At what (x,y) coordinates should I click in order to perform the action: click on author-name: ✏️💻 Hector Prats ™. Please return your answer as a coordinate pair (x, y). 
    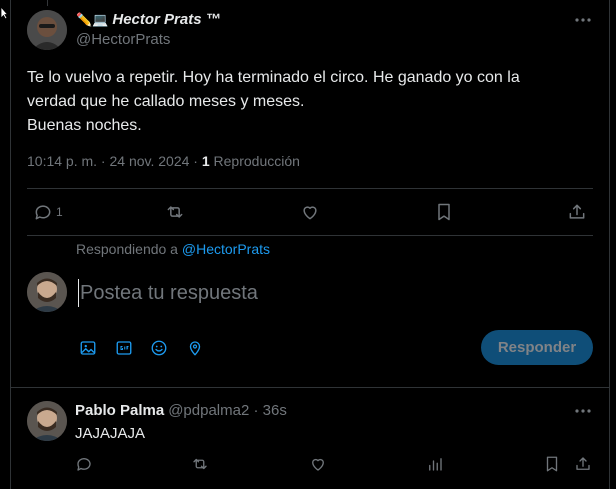
    Looking at the image, I should click on (148, 19).